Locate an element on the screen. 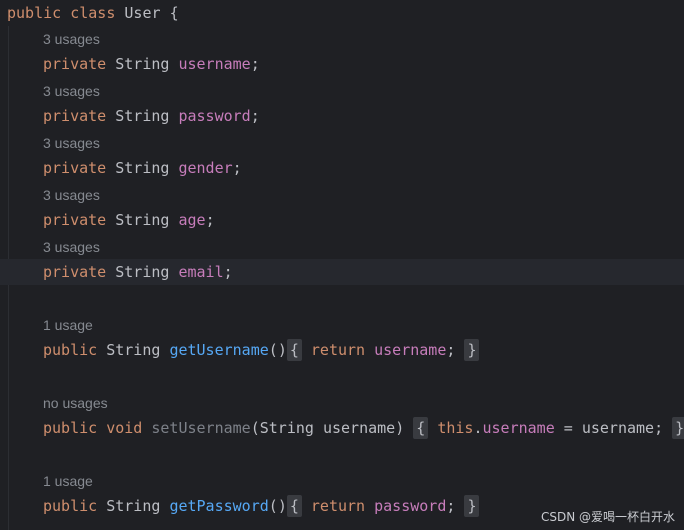 This screenshot has width=684, height=530. class-name: User is located at coordinates (142, 13).